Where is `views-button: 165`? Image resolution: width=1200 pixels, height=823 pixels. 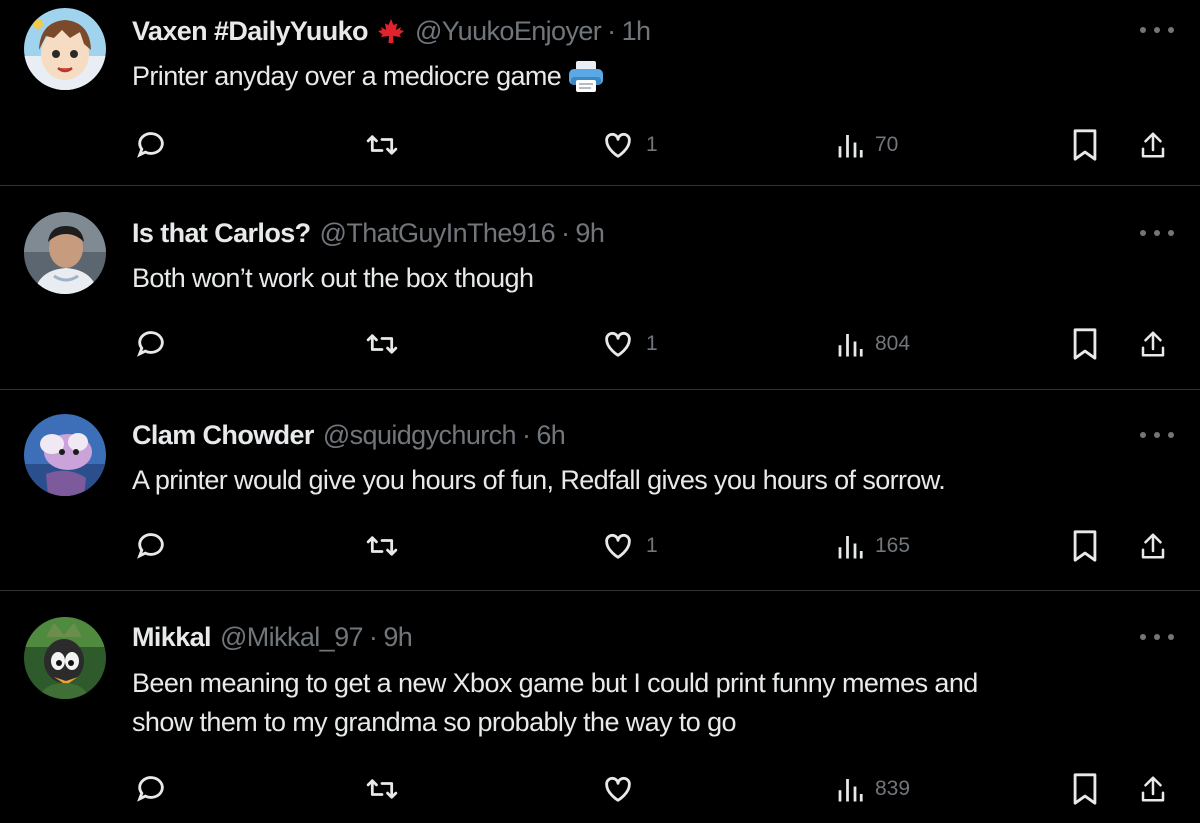 views-button: 165 is located at coordinates (872, 546).